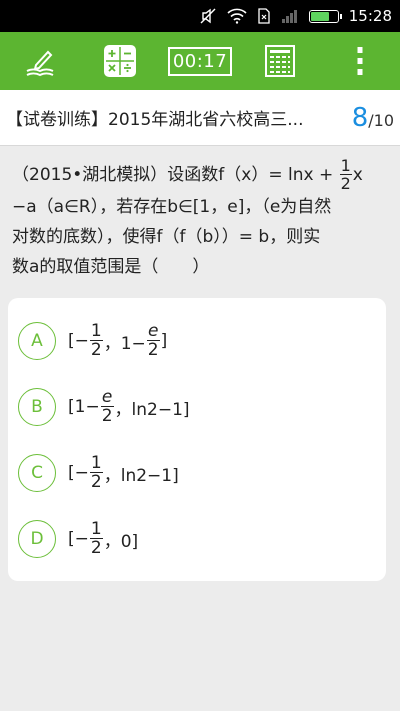 This screenshot has width=400, height=711. I want to click on option-letter-badge: B, so click(37, 407).